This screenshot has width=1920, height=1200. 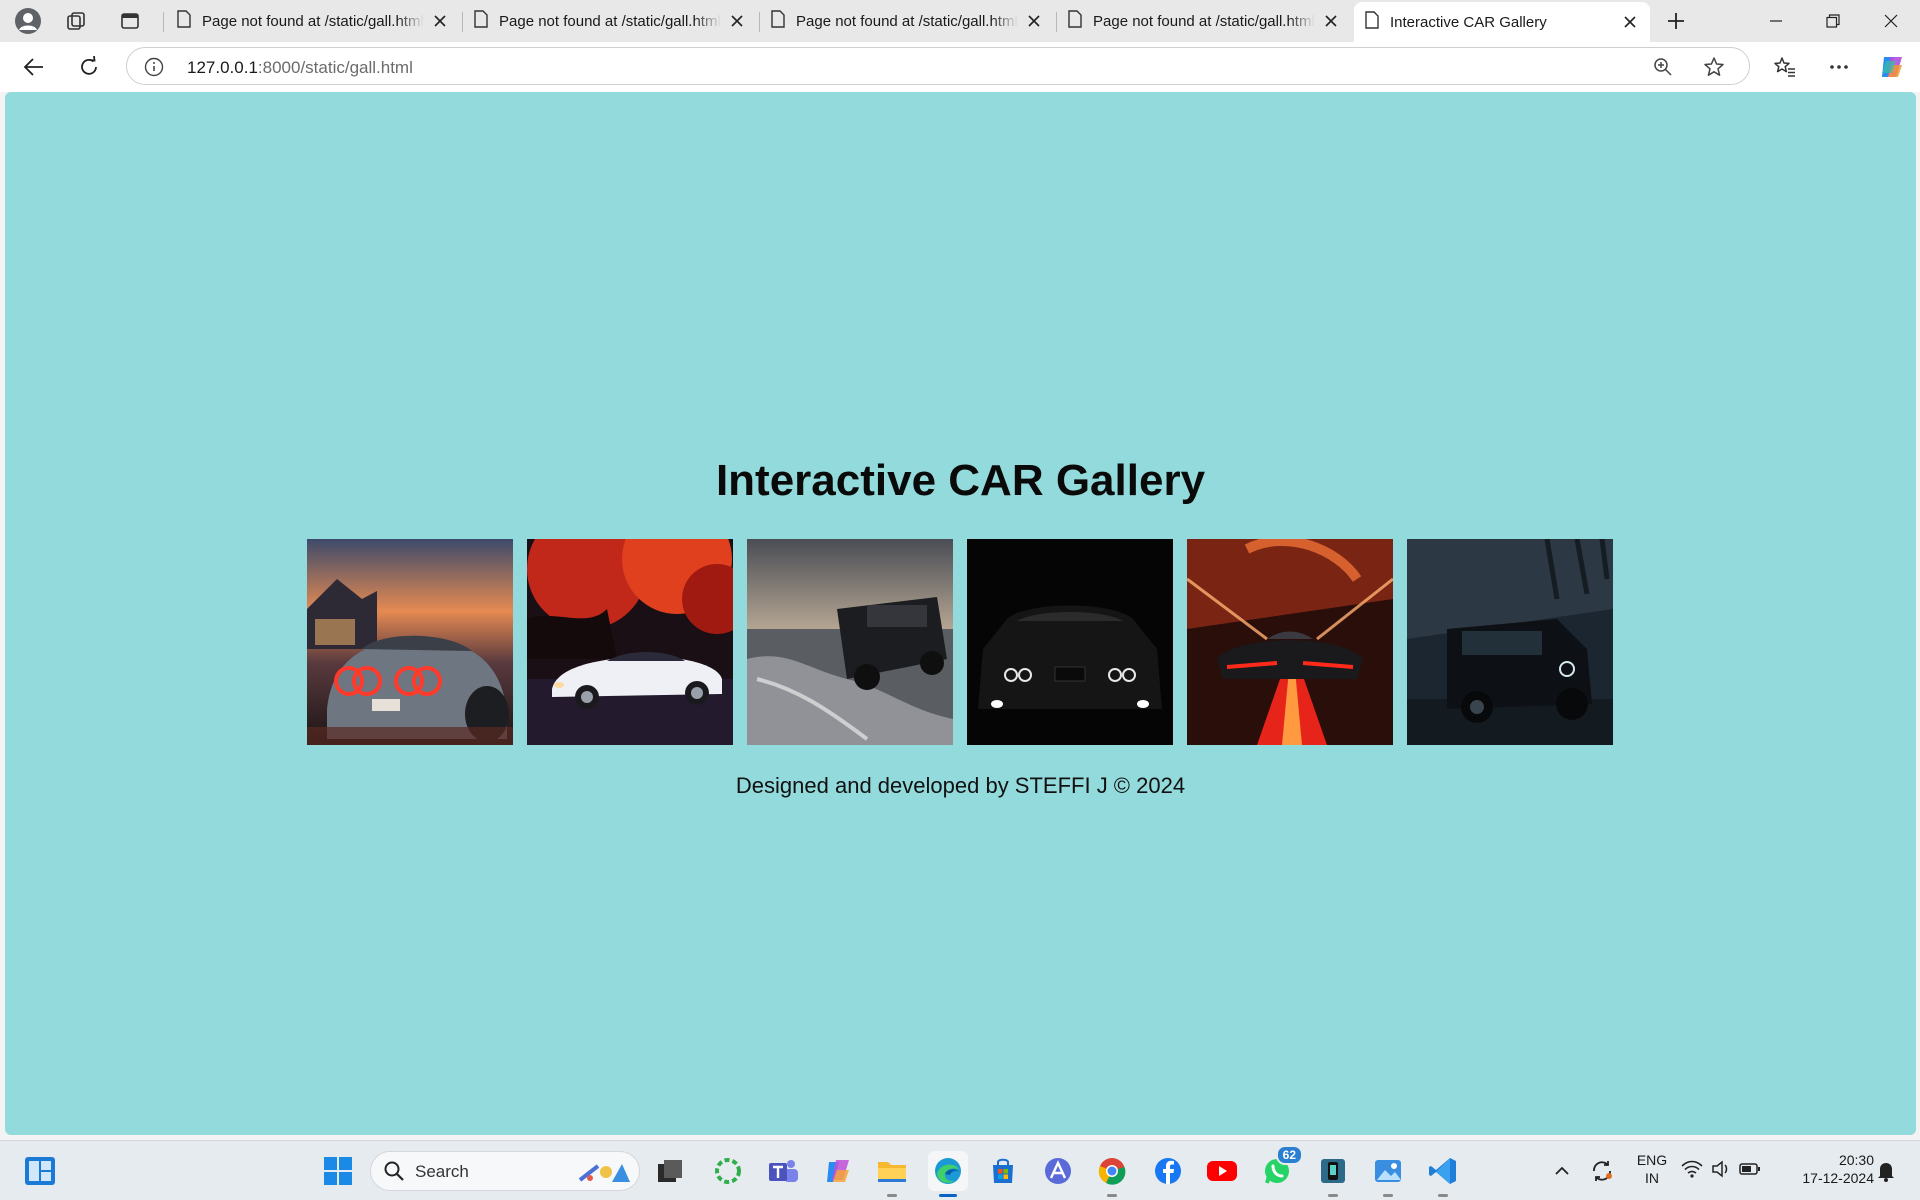 I want to click on url-host: 127.0.0.1, so click(x=222, y=67).